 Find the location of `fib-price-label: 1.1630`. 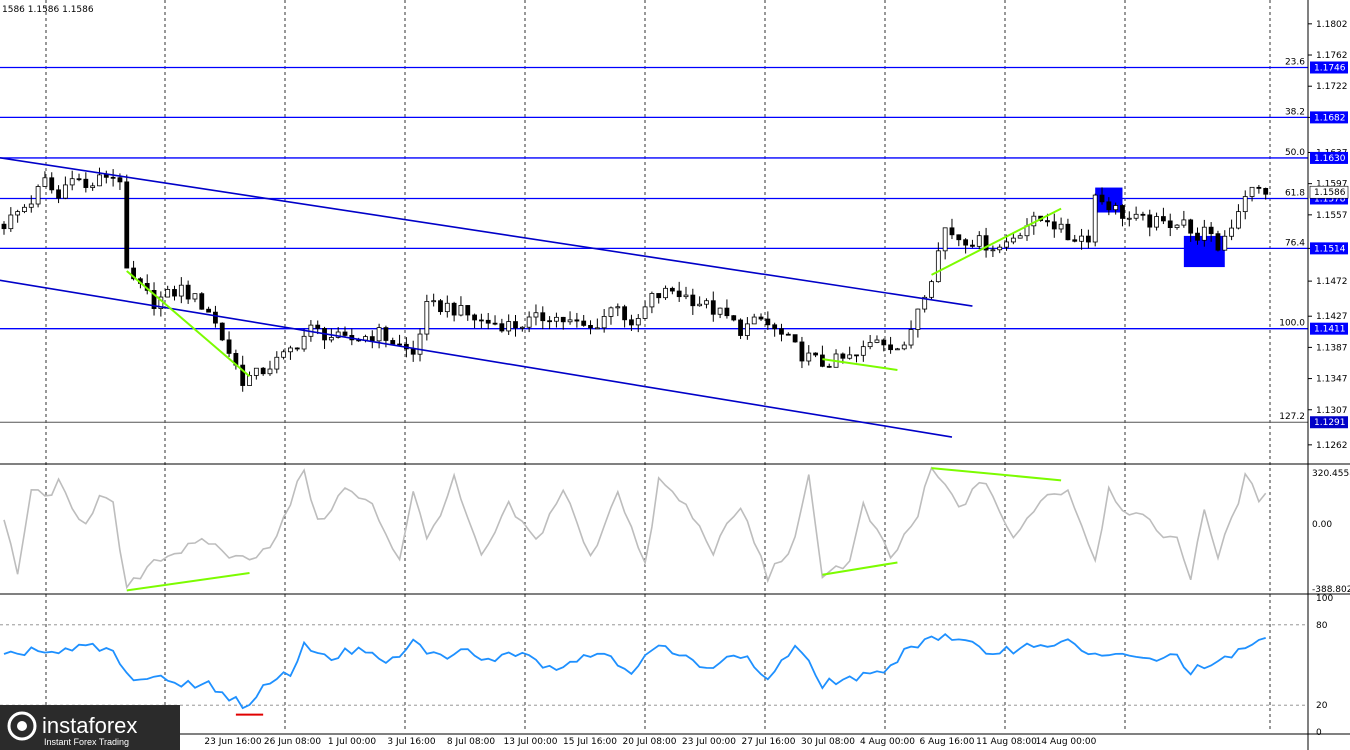

fib-price-label: 1.1630 is located at coordinates (1330, 159).